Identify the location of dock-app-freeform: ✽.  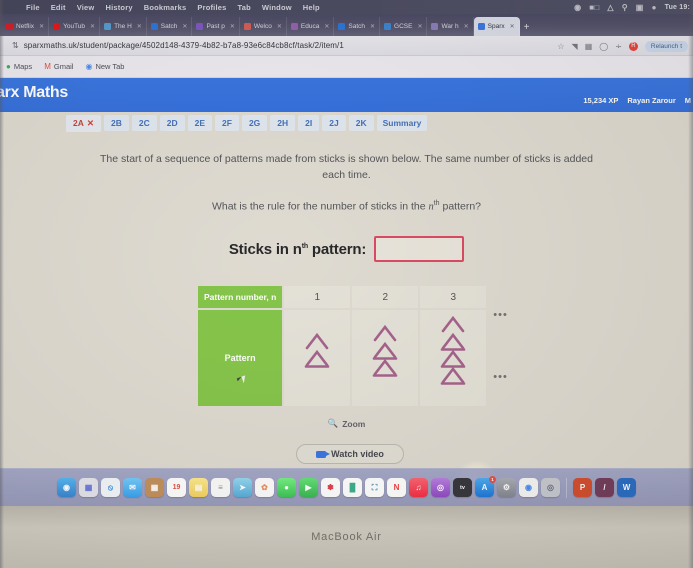
(330, 487).